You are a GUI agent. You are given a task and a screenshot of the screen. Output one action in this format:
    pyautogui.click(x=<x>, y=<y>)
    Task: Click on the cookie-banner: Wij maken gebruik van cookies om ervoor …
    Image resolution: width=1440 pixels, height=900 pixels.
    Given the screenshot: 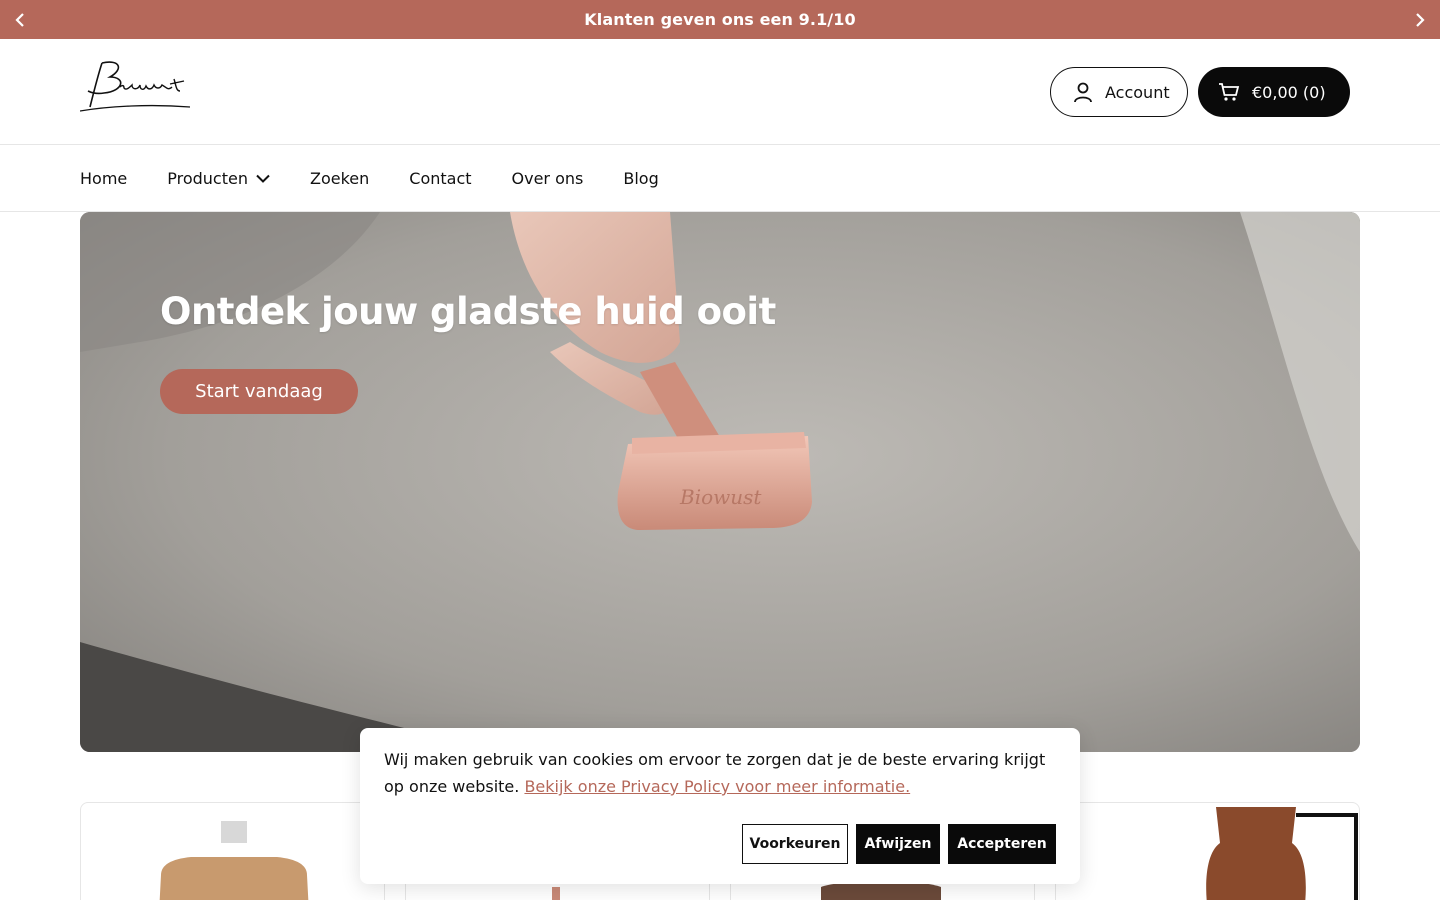 What is the action you would take?
    pyautogui.click(x=720, y=806)
    